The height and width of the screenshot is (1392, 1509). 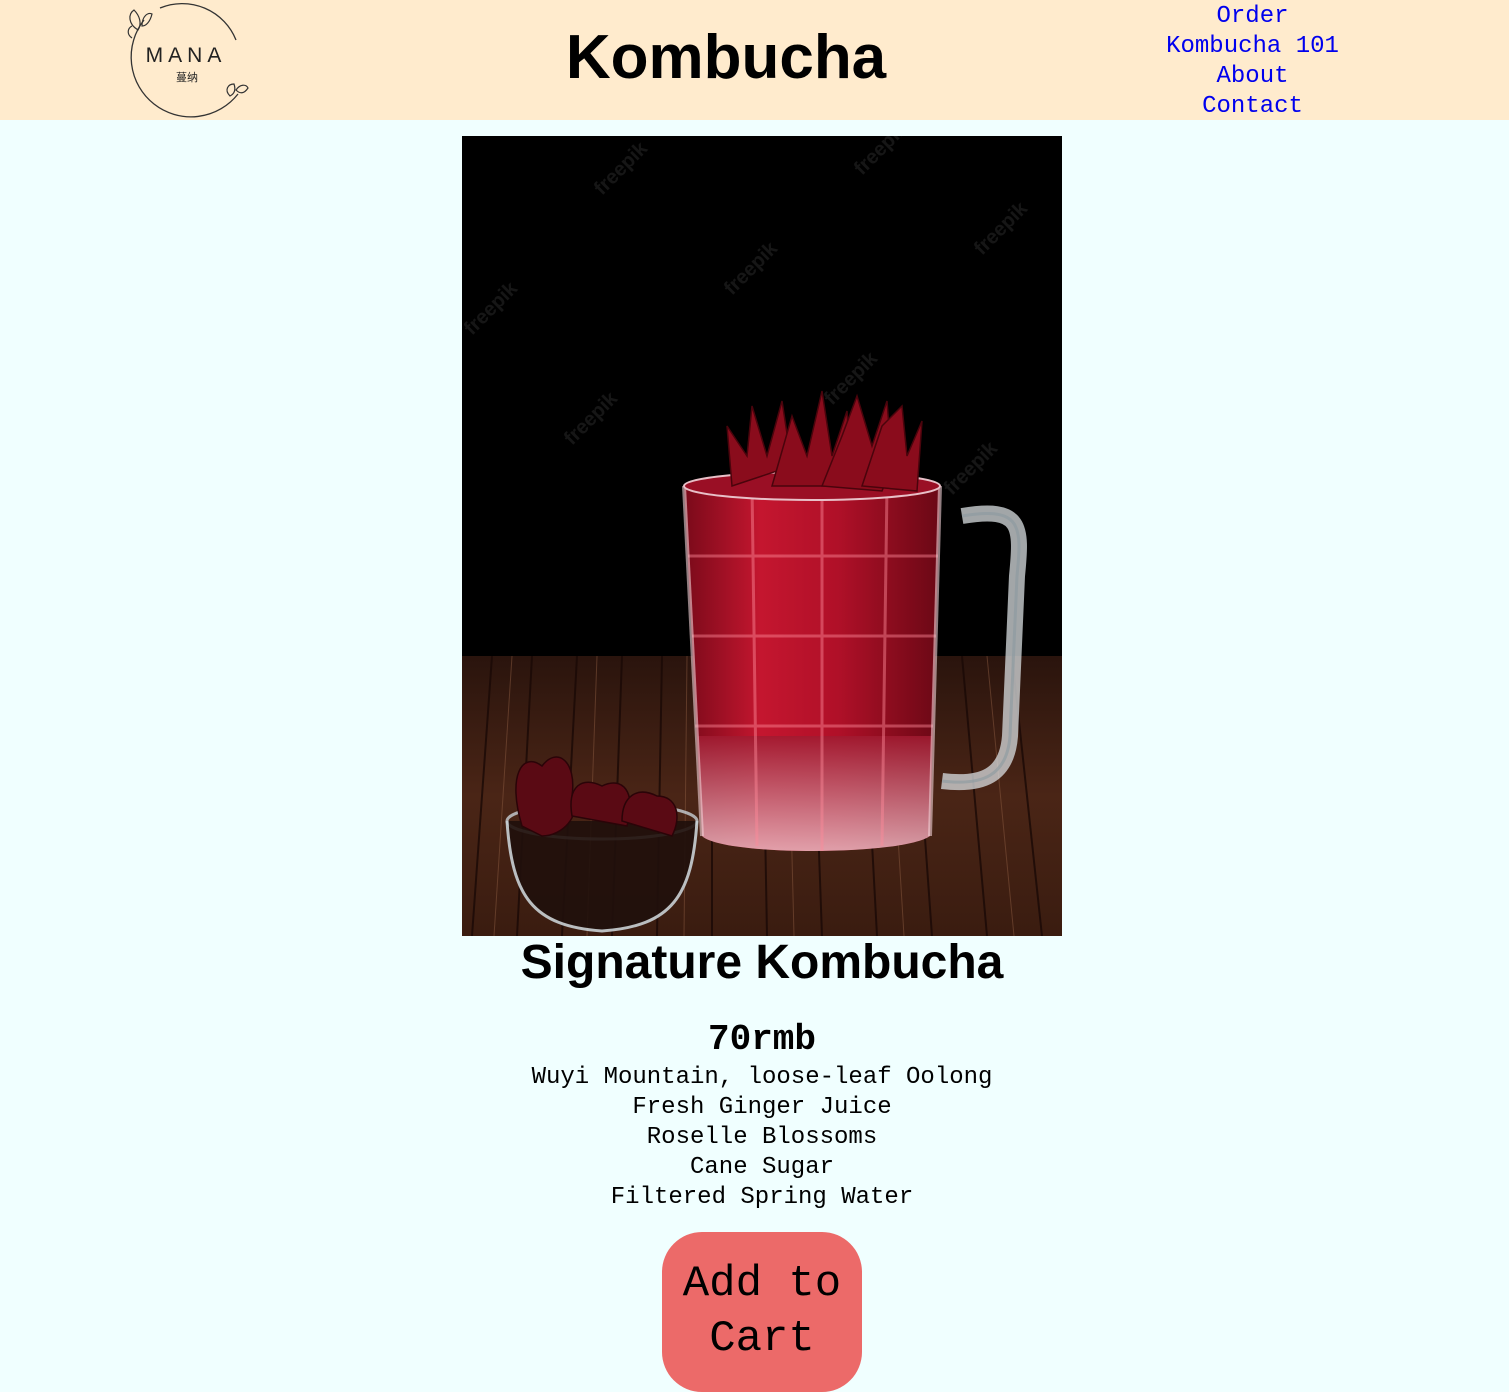 I want to click on ingredient-item: Roselle Blossoms, so click(x=762, y=1137).